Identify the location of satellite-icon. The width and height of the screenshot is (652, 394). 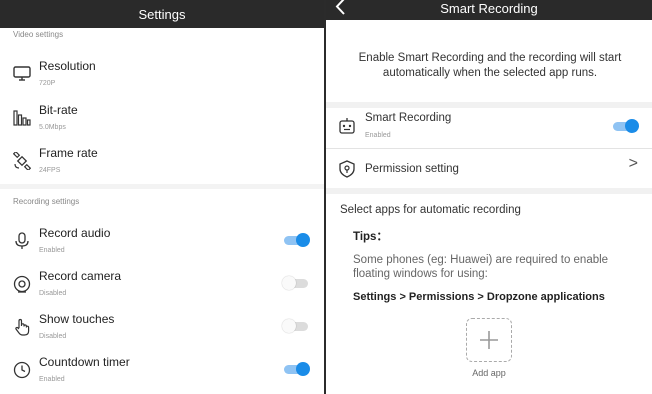
(22, 161).